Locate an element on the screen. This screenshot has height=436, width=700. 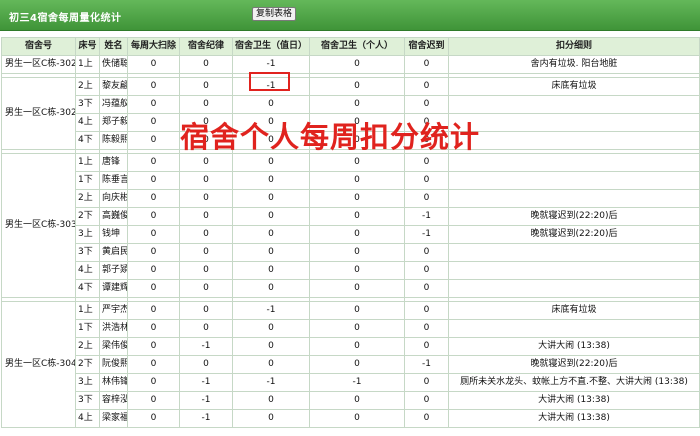
student-name: 向庆彬 is located at coordinates (113, 198).